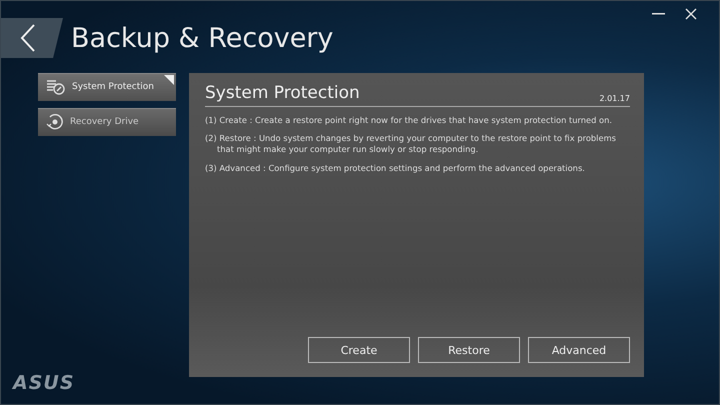  What do you see at coordinates (55, 122) in the screenshot?
I see `recovery-icon` at bounding box center [55, 122].